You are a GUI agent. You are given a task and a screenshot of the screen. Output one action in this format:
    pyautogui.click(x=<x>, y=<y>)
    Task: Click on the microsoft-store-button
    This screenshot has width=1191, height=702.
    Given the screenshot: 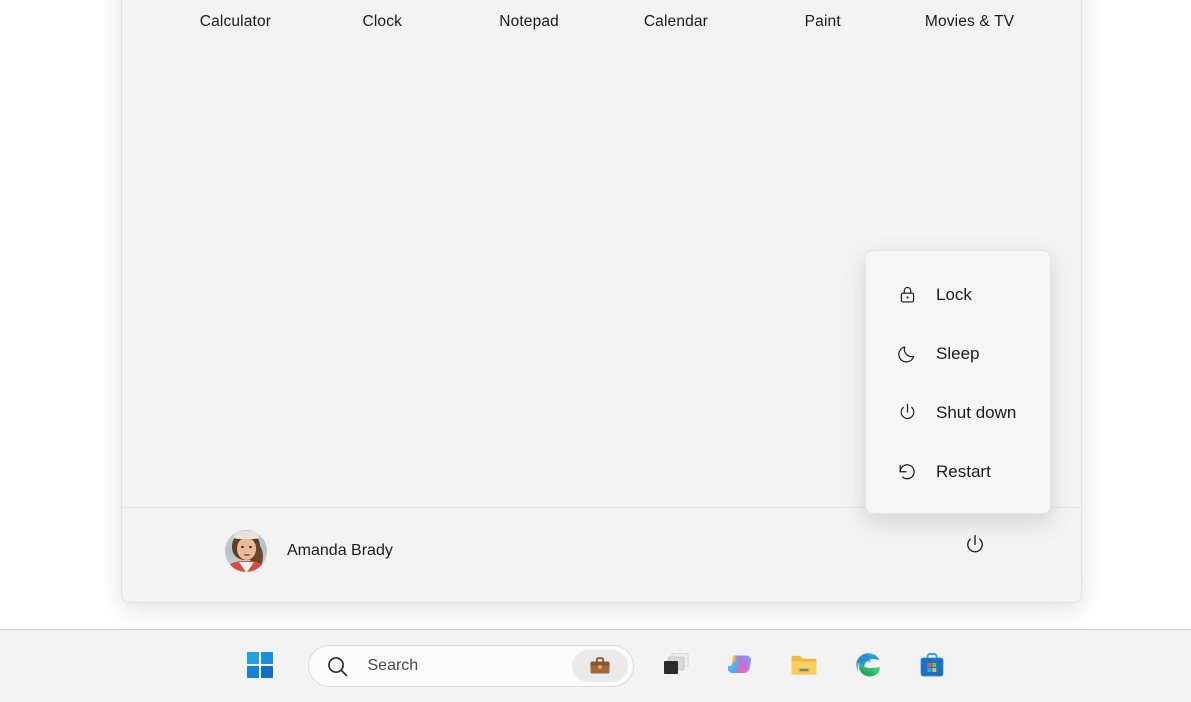 What is the action you would take?
    pyautogui.click(x=932, y=666)
    